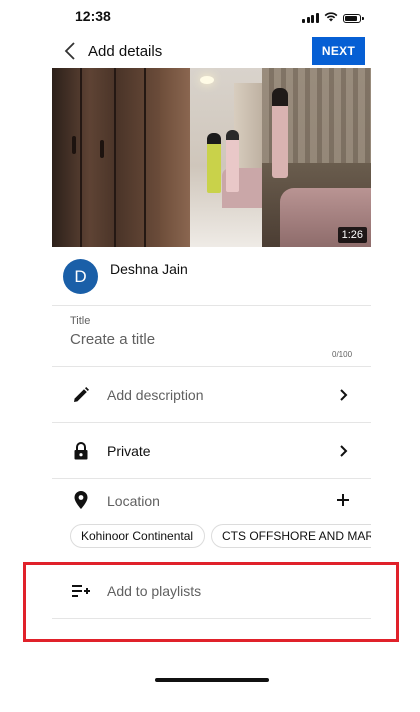 The width and height of the screenshot is (420, 712). What do you see at coordinates (93, 16) in the screenshot?
I see `status-time: 12:38` at bounding box center [93, 16].